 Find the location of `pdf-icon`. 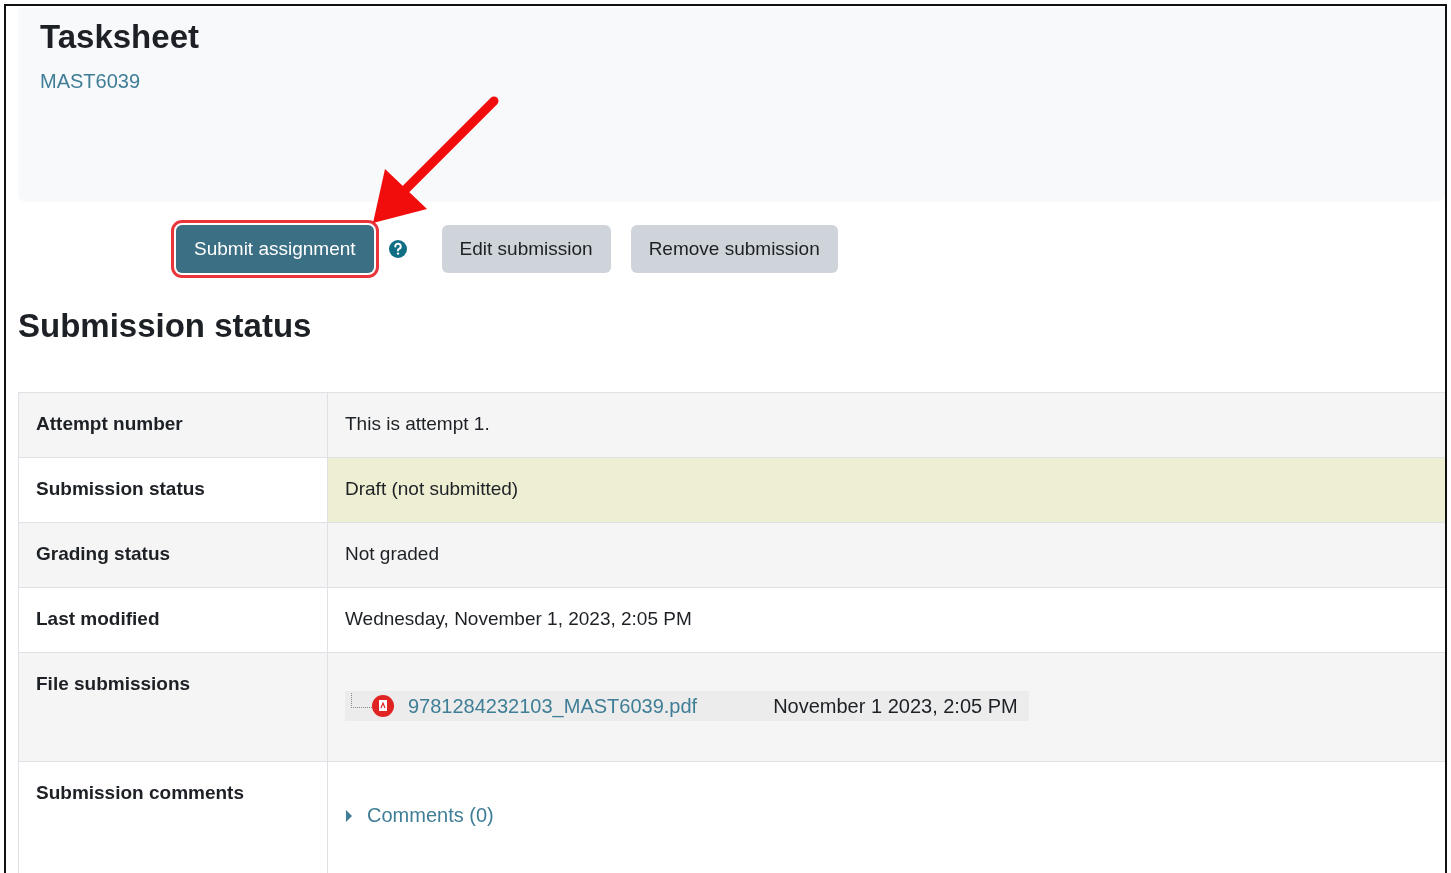

pdf-icon is located at coordinates (383, 706).